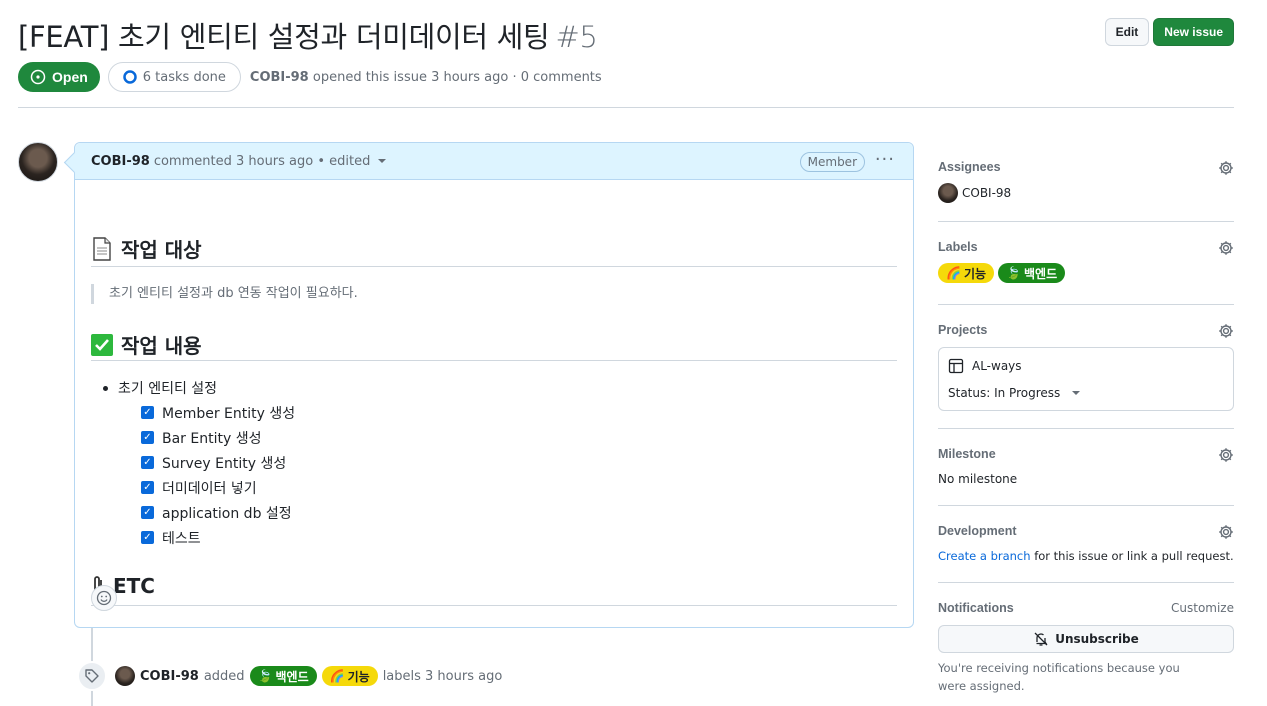 This screenshot has height=706, width=1267. What do you see at coordinates (161, 346) in the screenshot?
I see `heading-content-text: 작업 내용` at bounding box center [161, 346].